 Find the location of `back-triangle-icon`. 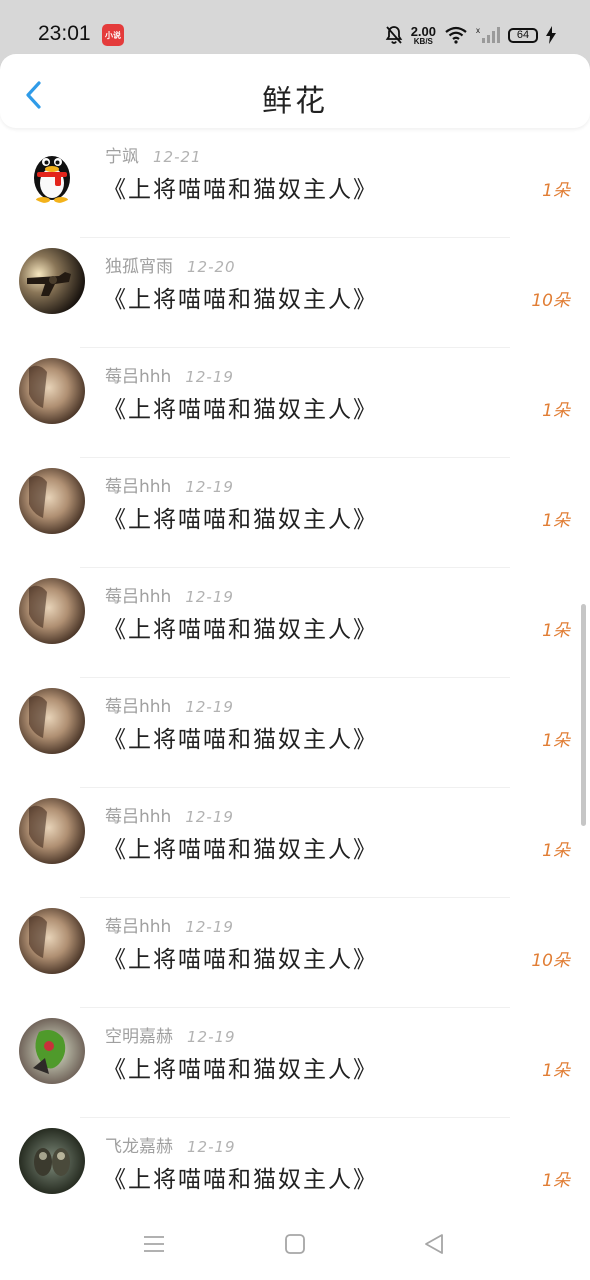

back-triangle-icon is located at coordinates (434, 1244).